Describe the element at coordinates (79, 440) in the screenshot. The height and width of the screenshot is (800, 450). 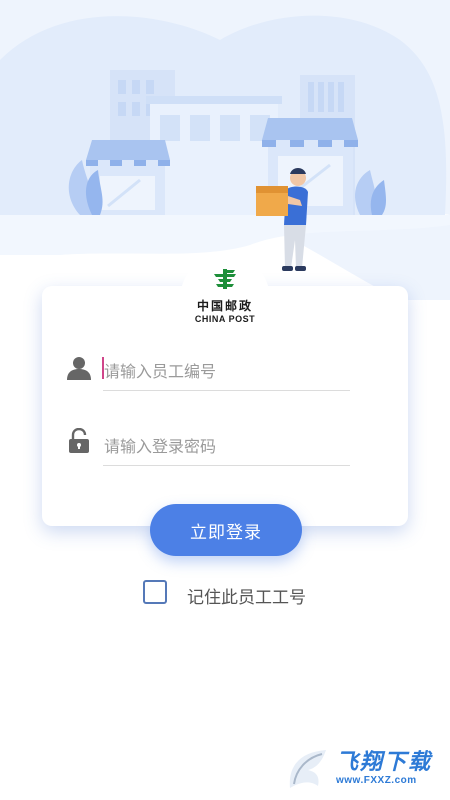
I see `lock-icon` at that location.